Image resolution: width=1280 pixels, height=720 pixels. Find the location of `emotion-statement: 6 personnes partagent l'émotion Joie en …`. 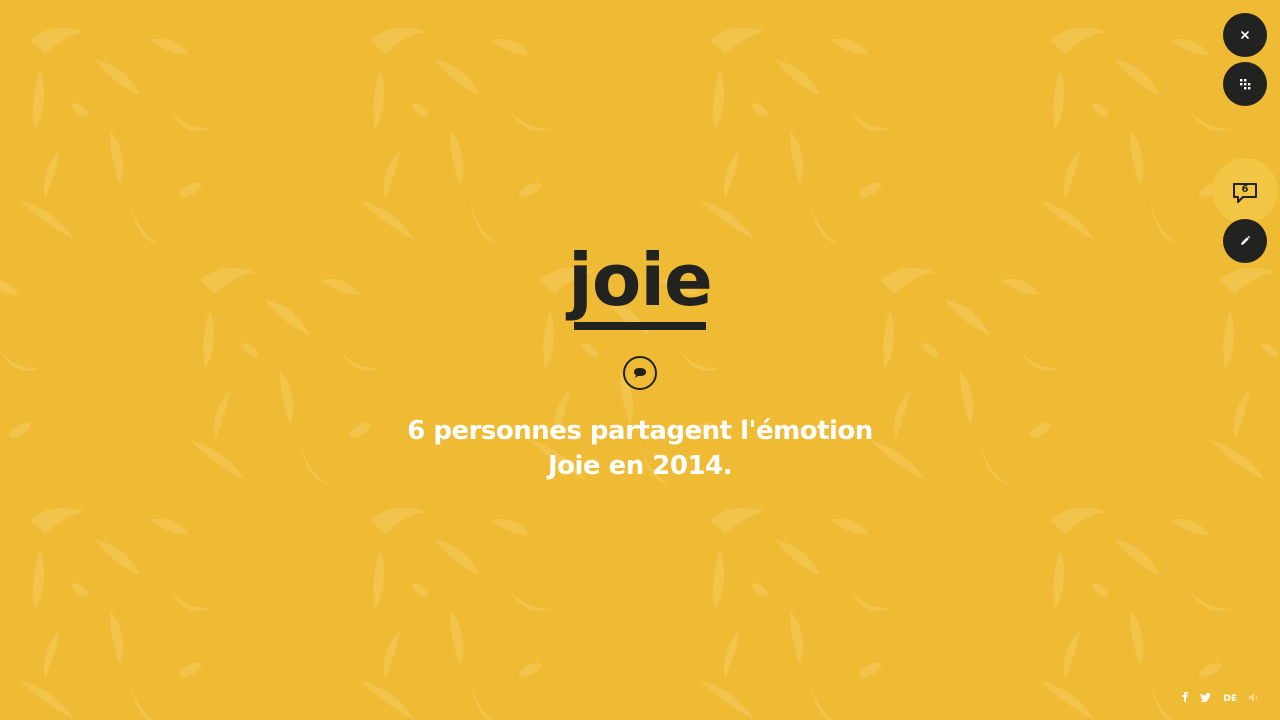

emotion-statement: 6 personnes partagent l'émotion Joie en … is located at coordinates (640, 449).